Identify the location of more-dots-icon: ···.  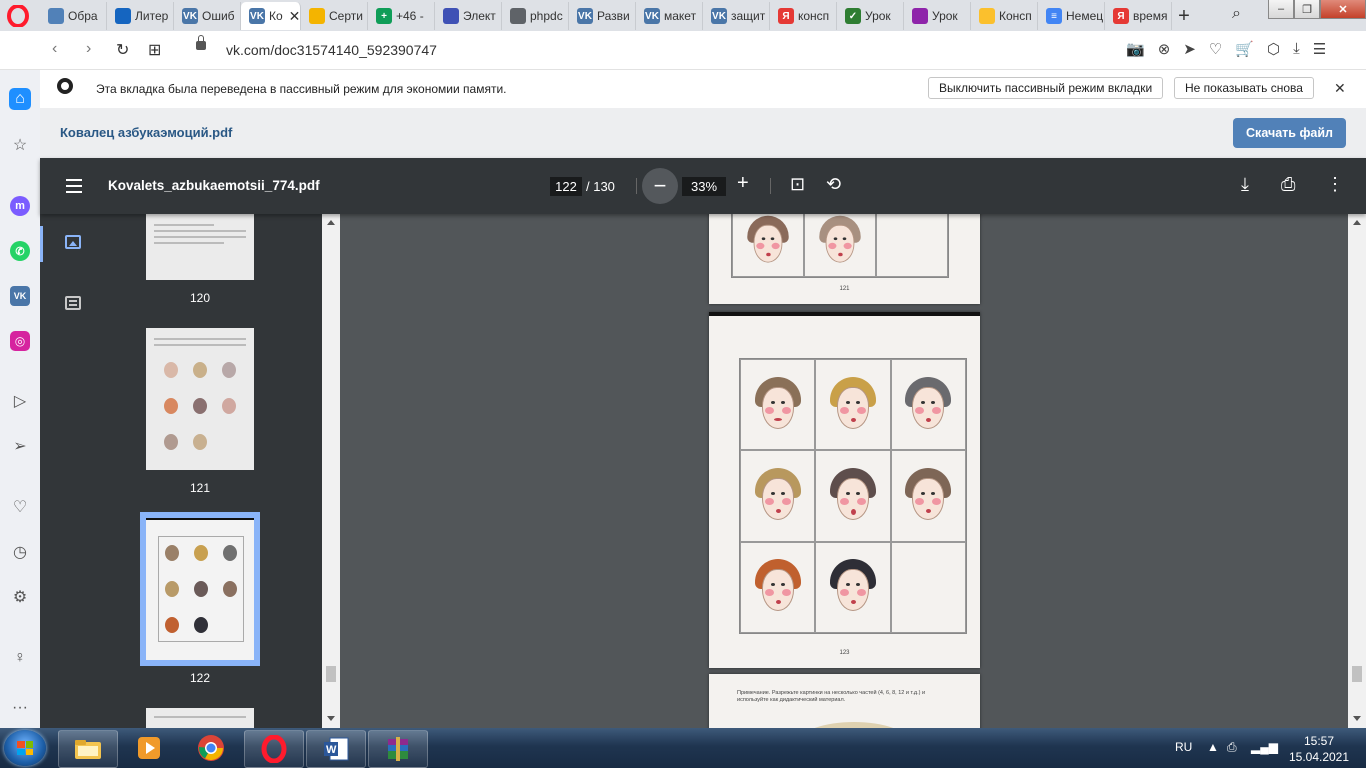
(20, 708).